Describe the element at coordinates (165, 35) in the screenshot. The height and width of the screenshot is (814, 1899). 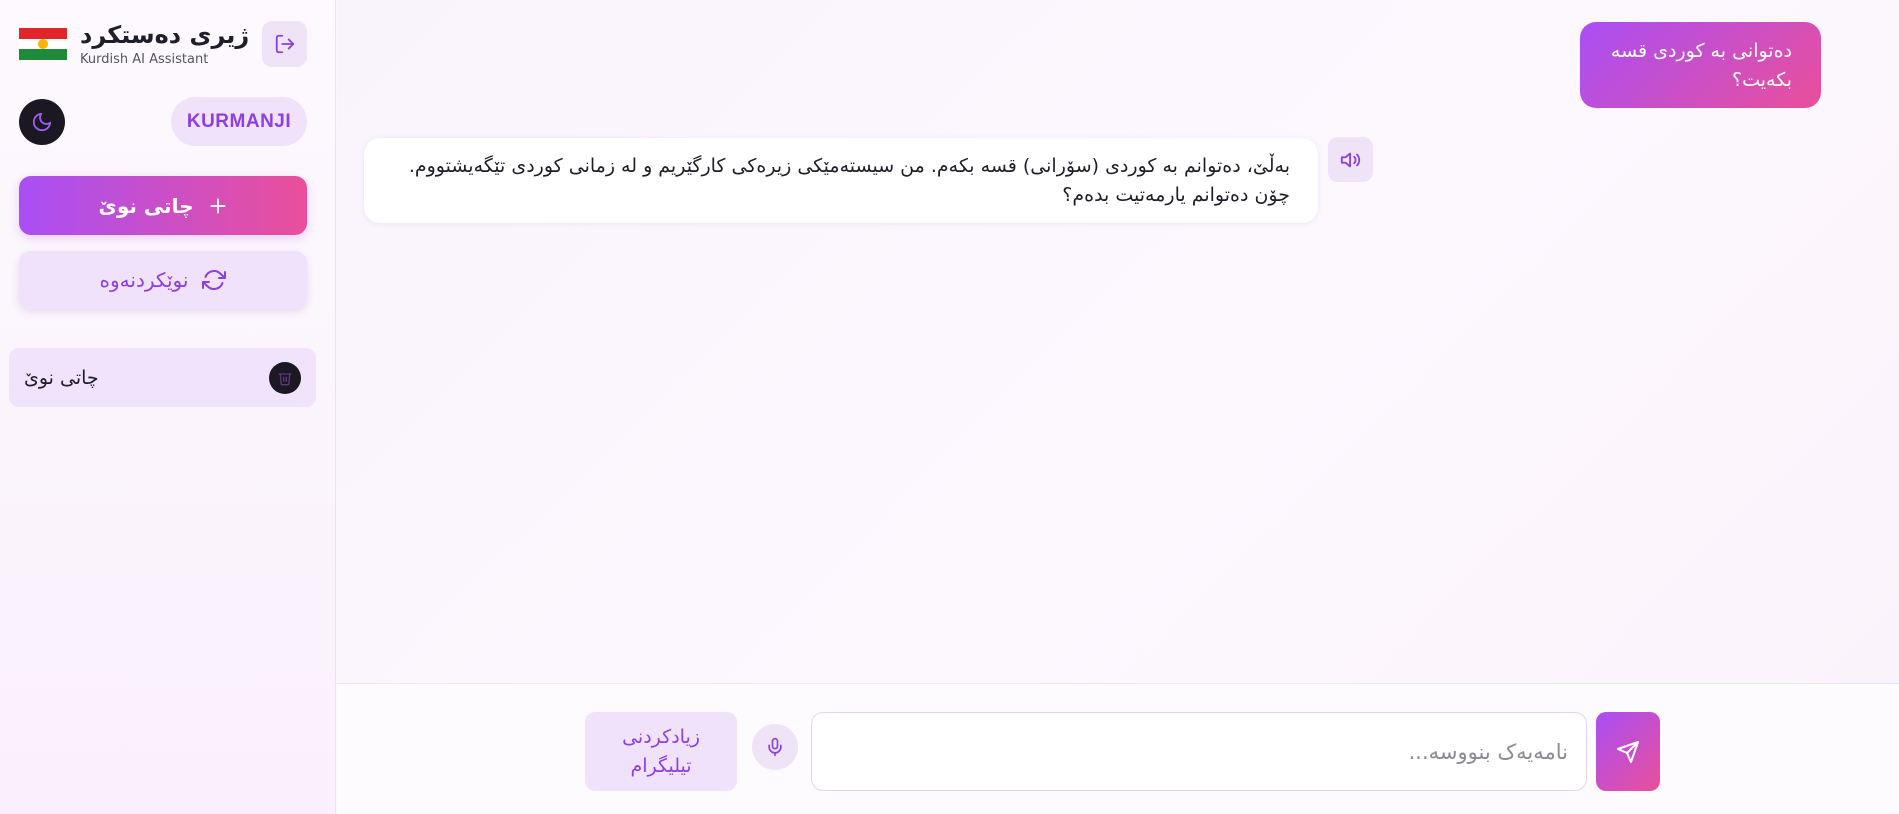
I see `app-title: ژیری دەستکرد` at that location.